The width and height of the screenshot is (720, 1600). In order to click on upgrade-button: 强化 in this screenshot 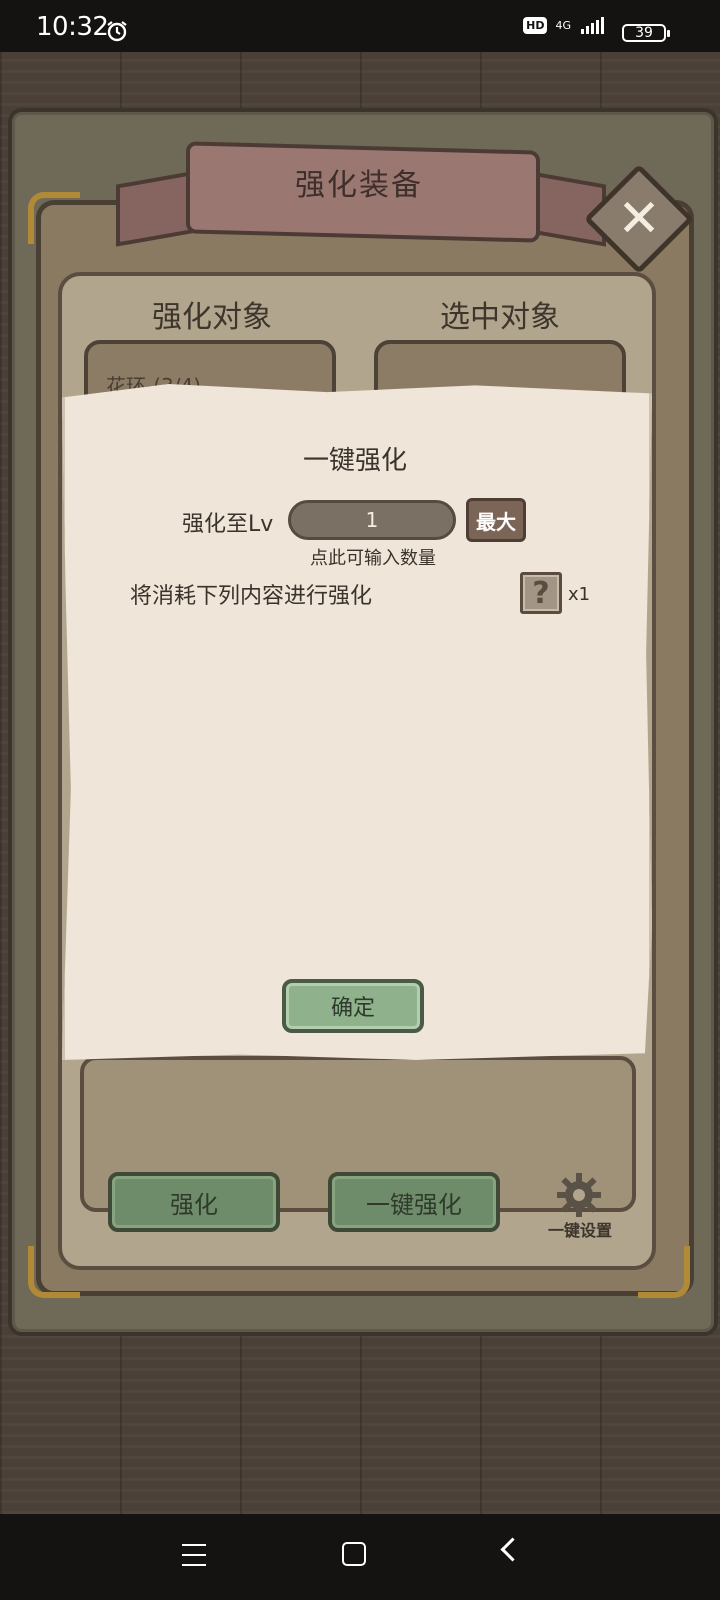, I will do `click(194, 1202)`.